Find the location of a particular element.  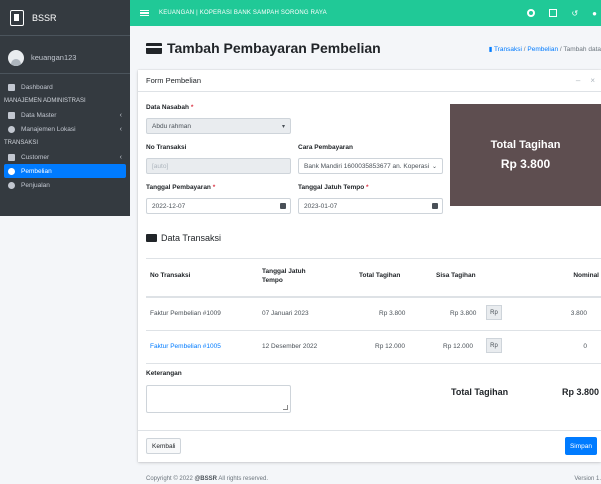

card-title: Form Pembelian is located at coordinates (174, 80).